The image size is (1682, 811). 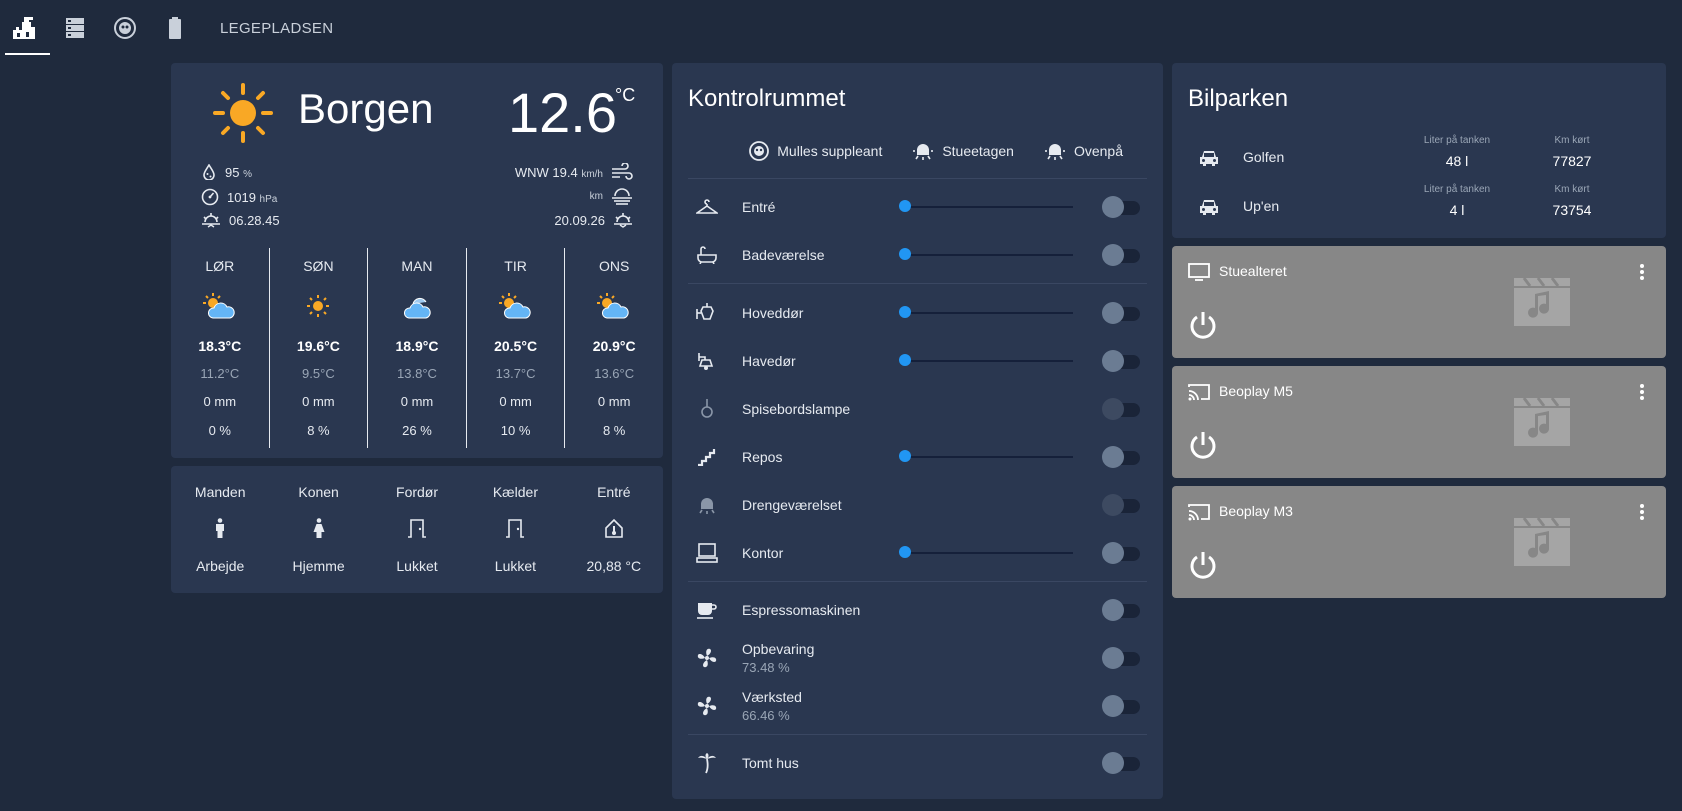 What do you see at coordinates (830, 151) in the screenshot?
I see `header-button-label: Mulles suppleant` at bounding box center [830, 151].